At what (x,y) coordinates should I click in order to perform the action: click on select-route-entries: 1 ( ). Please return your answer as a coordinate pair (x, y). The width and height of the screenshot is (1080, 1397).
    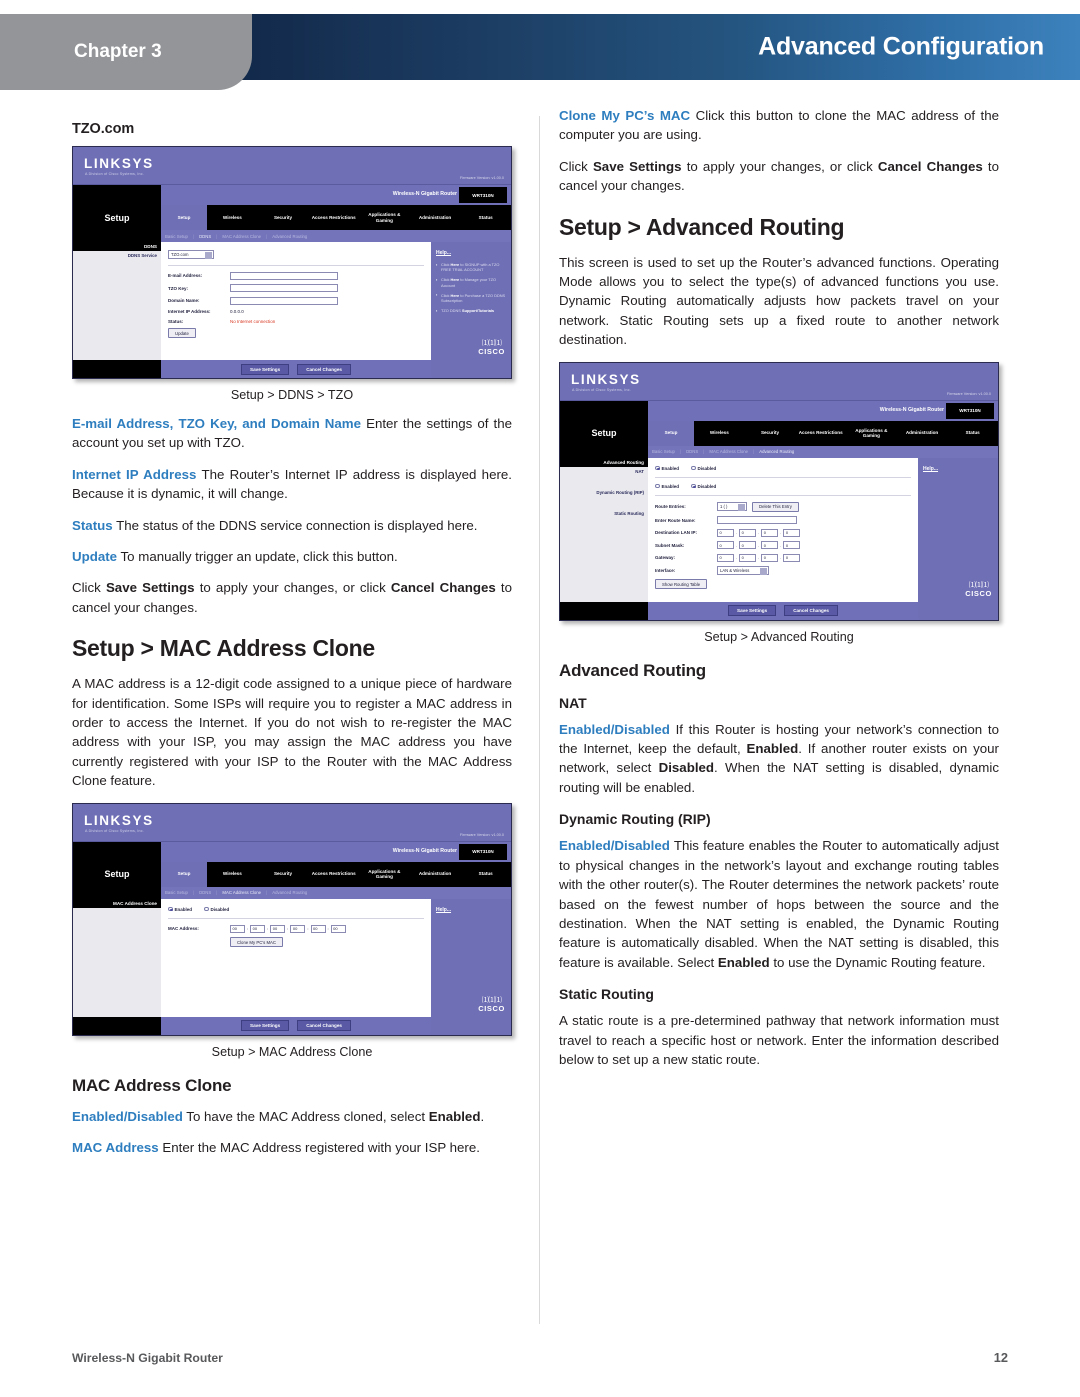
    Looking at the image, I should click on (732, 506).